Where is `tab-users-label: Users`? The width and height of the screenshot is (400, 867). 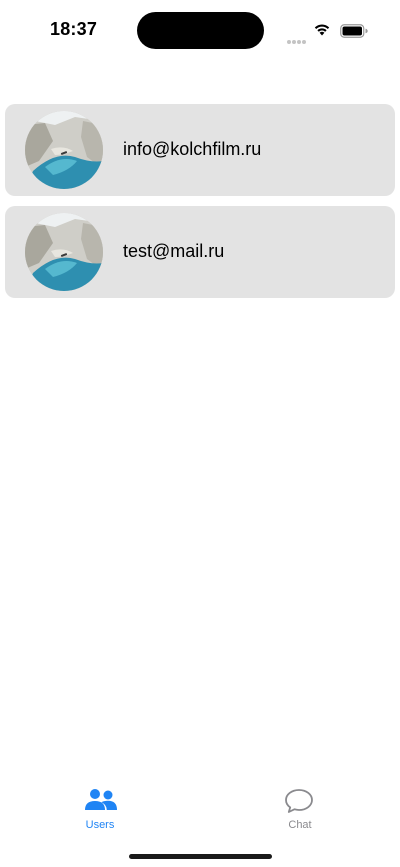 tab-users-label: Users is located at coordinates (100, 825).